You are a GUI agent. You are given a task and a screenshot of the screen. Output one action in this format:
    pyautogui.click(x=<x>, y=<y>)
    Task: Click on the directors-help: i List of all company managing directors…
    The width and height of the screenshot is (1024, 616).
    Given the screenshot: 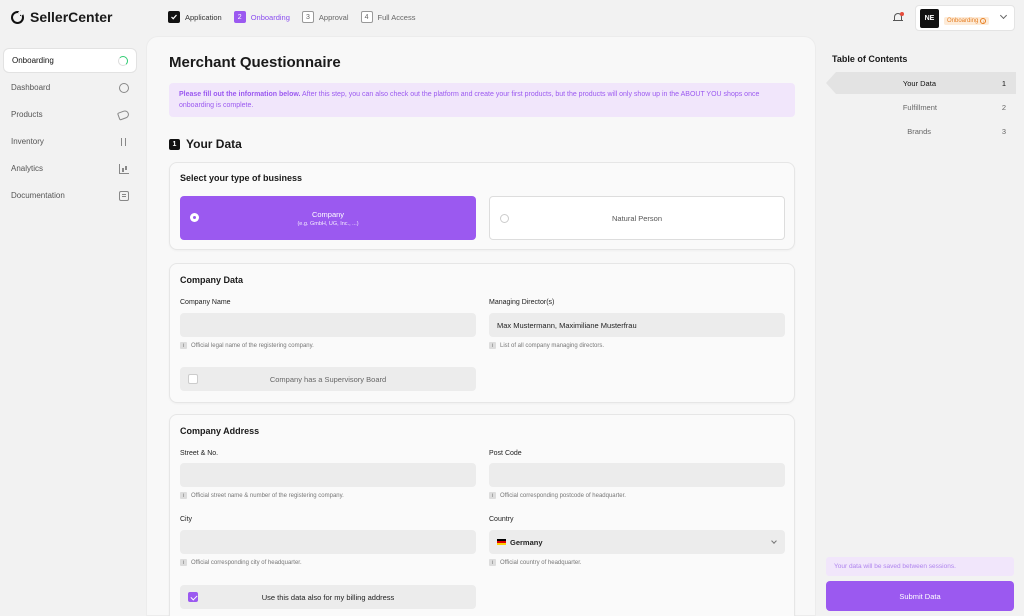 What is the action you would take?
    pyautogui.click(x=546, y=345)
    